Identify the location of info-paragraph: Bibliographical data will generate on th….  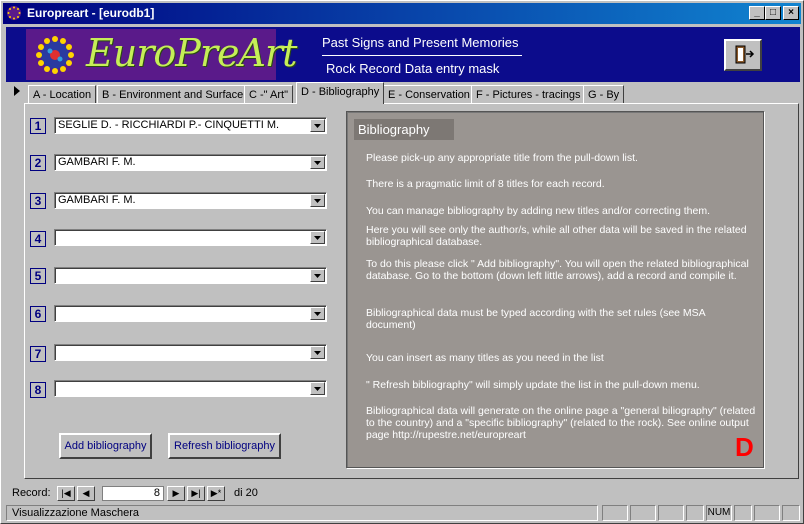
(561, 423).